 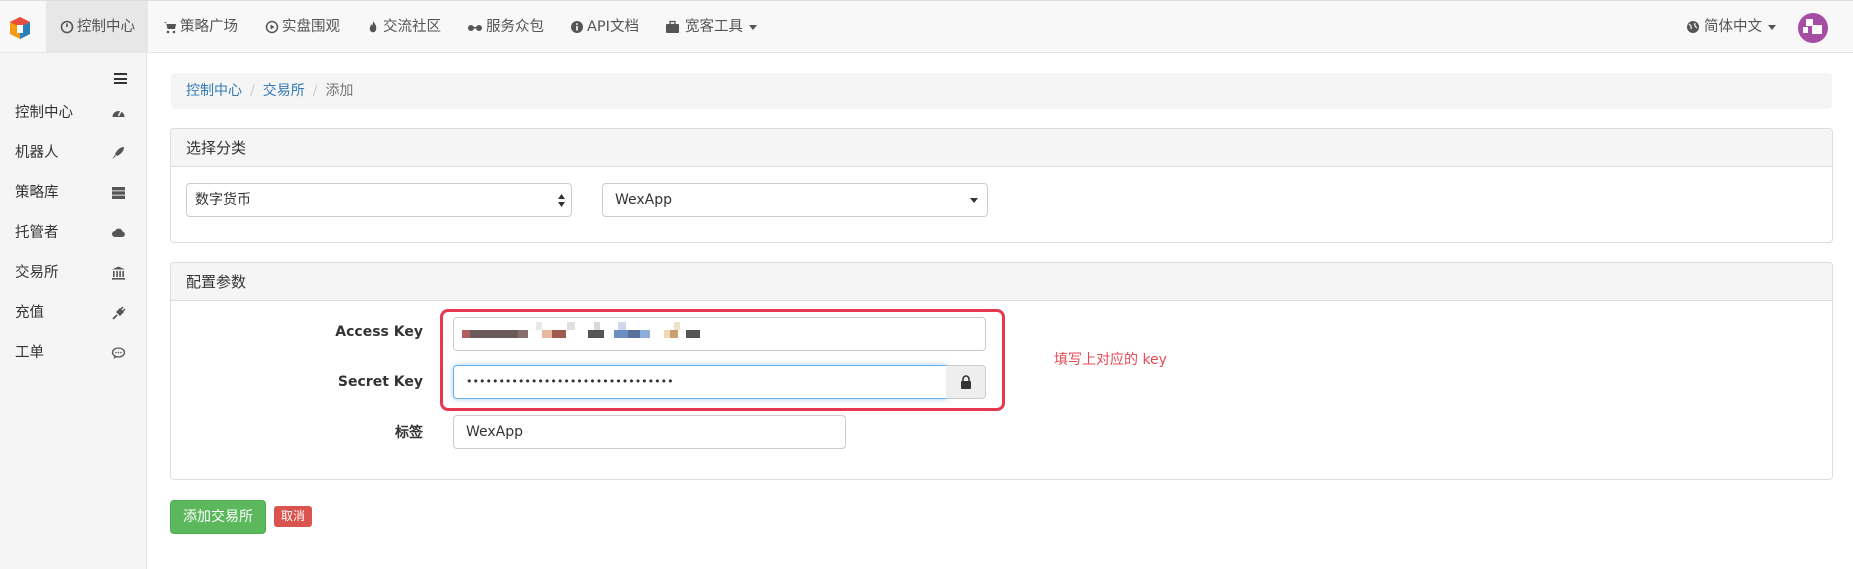 What do you see at coordinates (214, 91) in the screenshot?
I see `breadcrumb-link-dashboard: 控制中心` at bounding box center [214, 91].